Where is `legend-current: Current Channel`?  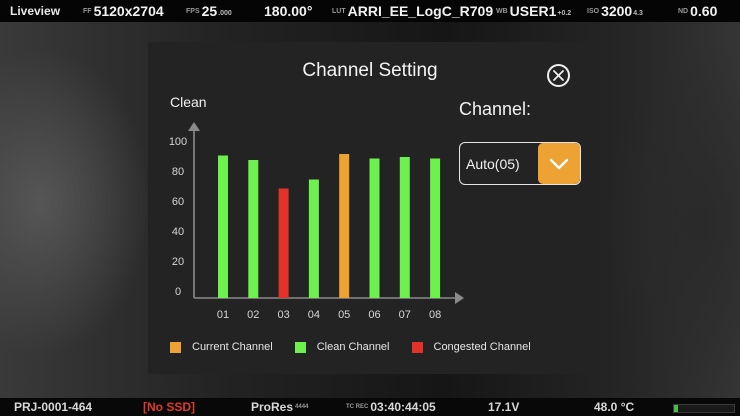 legend-current: Current Channel is located at coordinates (221, 347).